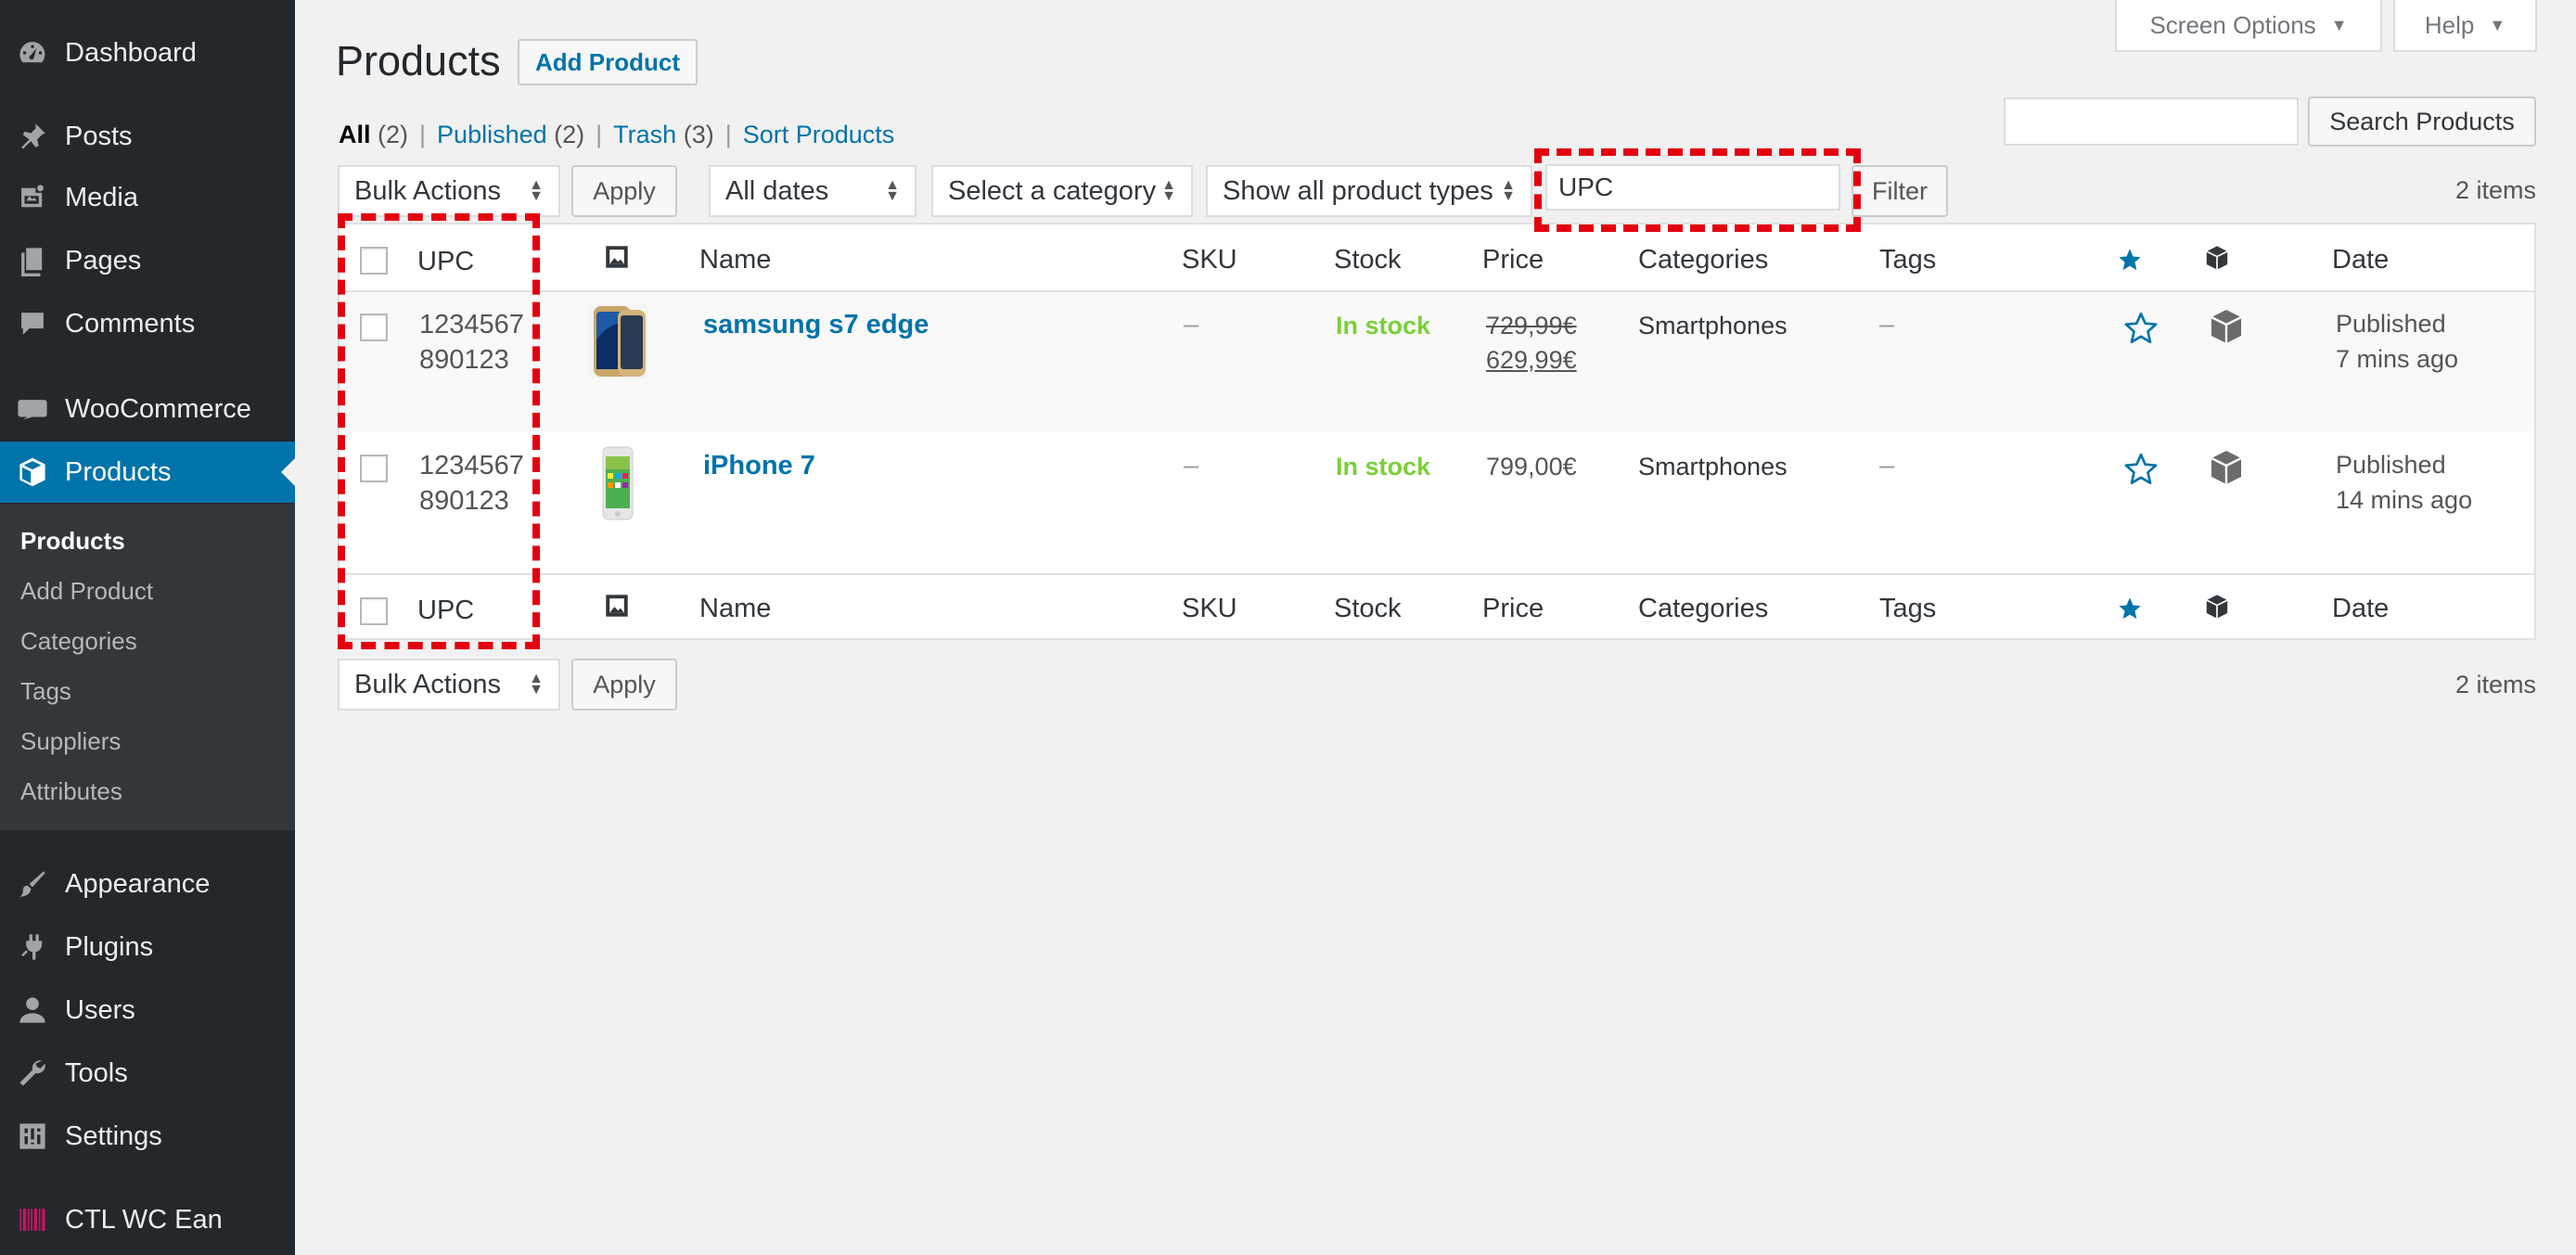 This screenshot has height=1255, width=2576. I want to click on column-sku-footer: SKU, so click(1209, 609).